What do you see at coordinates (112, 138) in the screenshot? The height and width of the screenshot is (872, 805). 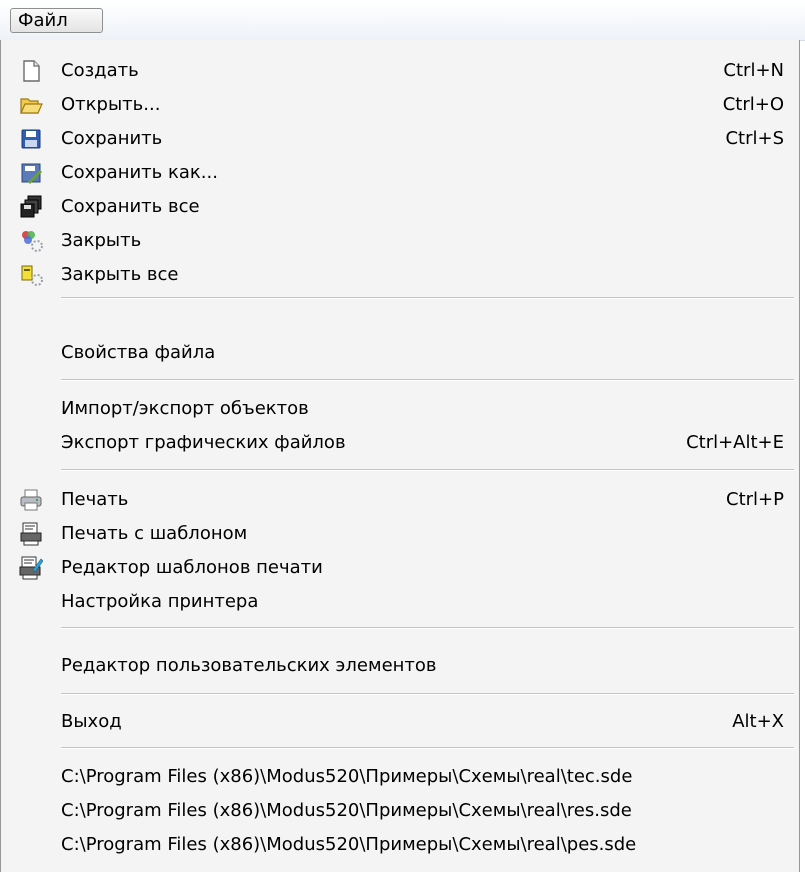 I see `menu-item-label: Сохранить` at bounding box center [112, 138].